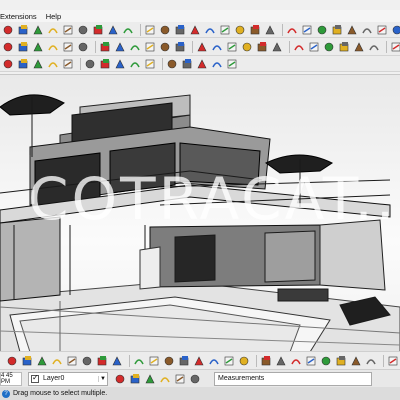  What do you see at coordinates (120, 379) in the screenshot?
I see `xray-toggle-icon` at bounding box center [120, 379].